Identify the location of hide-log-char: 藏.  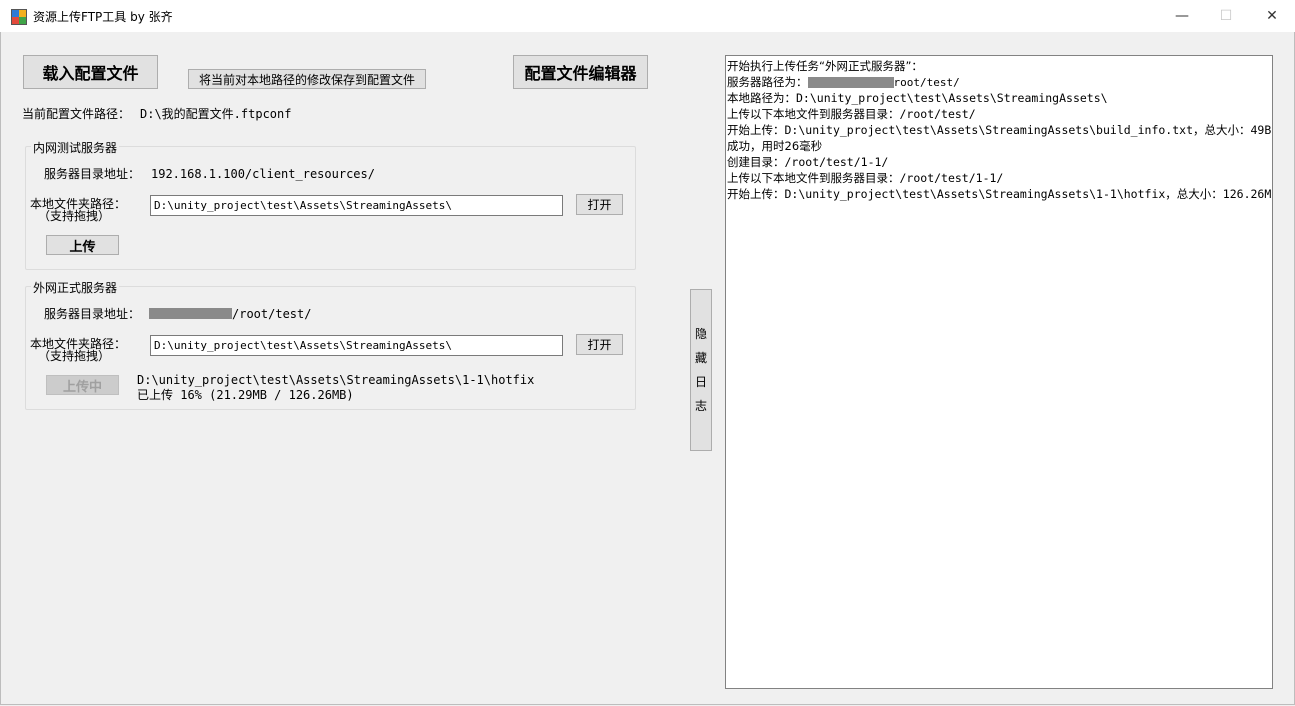
(700, 358).